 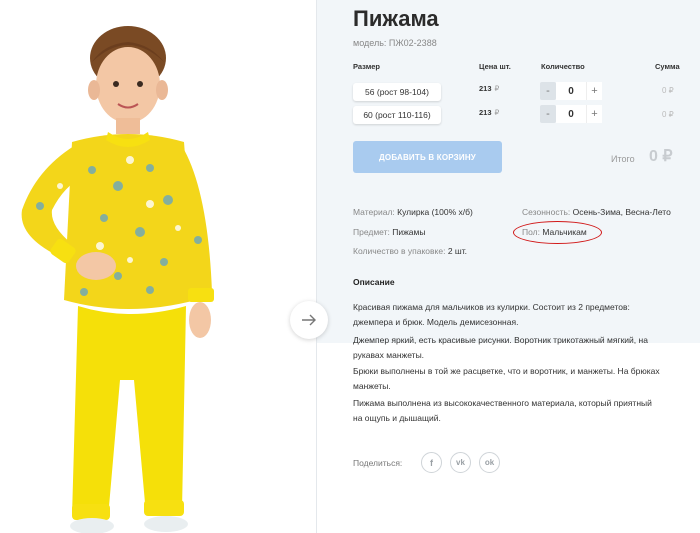 What do you see at coordinates (495, 66) in the screenshot?
I see `header-price: Цена шт.` at bounding box center [495, 66].